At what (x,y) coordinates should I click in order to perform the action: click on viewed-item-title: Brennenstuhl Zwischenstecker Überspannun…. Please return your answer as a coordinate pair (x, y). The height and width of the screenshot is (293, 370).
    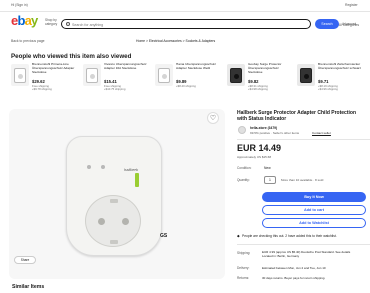
    Looking at the image, I should click on (340, 70).